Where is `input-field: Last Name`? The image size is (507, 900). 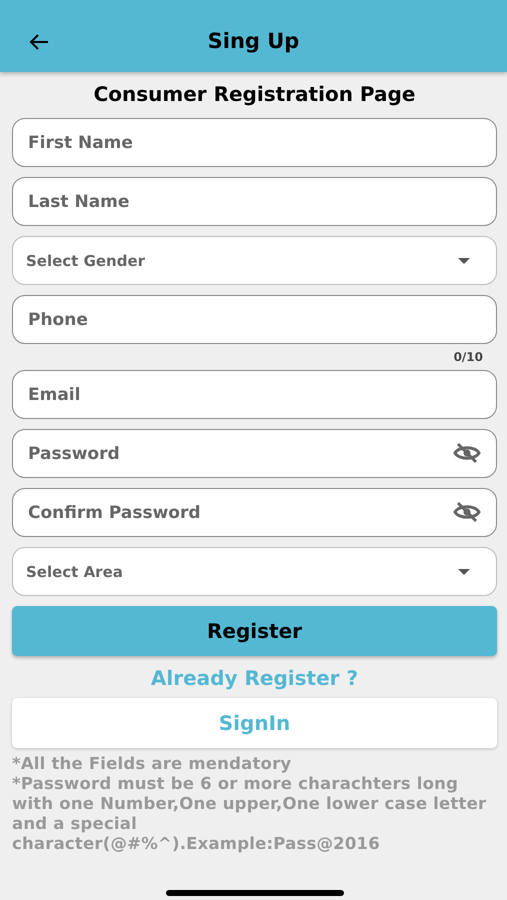
input-field: Last Name is located at coordinates (254, 201).